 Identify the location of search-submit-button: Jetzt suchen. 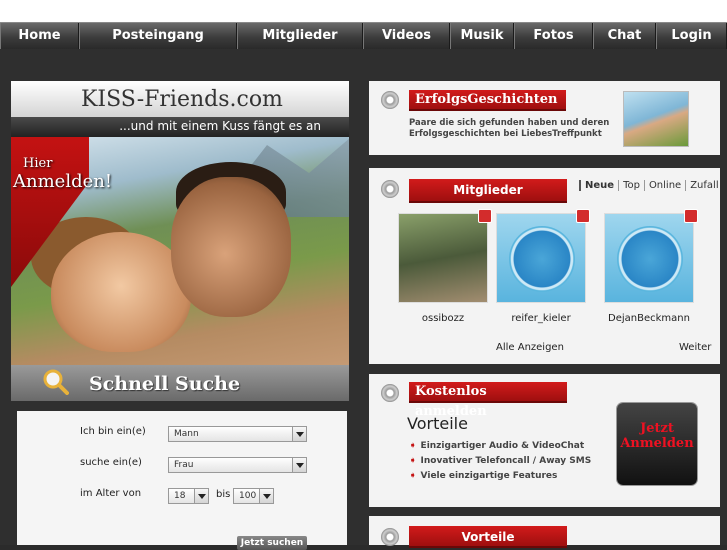
(272, 543).